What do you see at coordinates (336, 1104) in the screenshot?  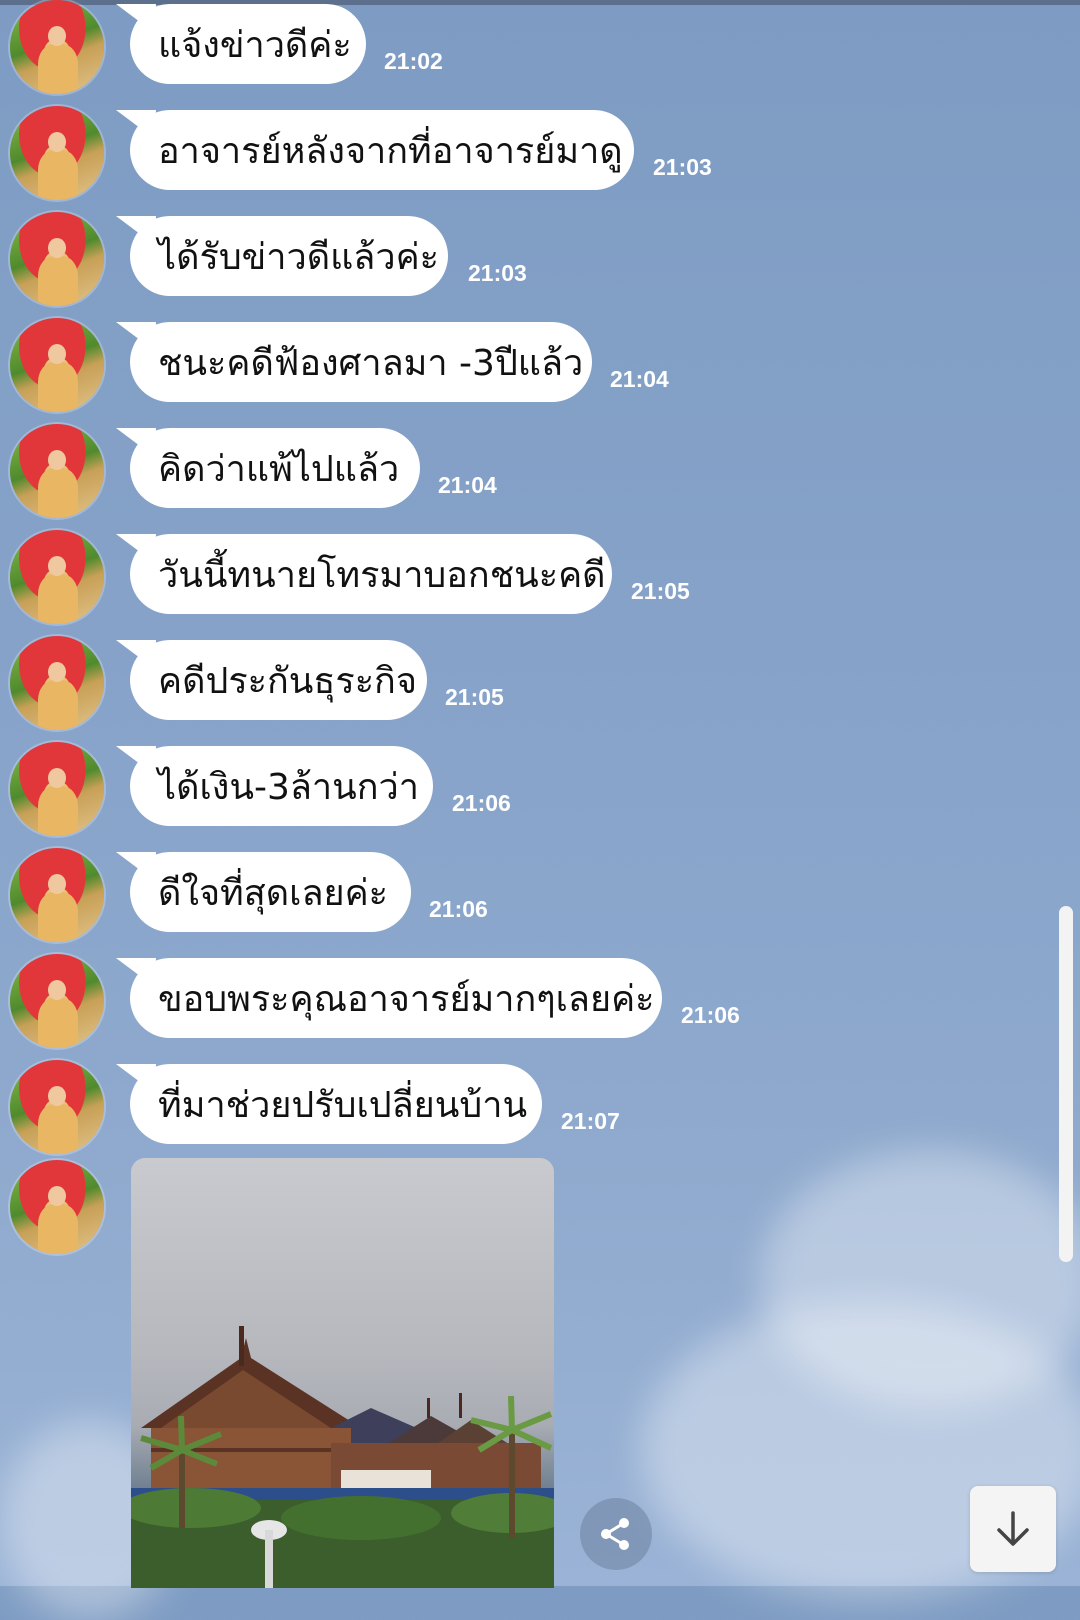 I see `message-bubble: ที่มาช่วยปรับเปลี่ยนบ้าน` at bounding box center [336, 1104].